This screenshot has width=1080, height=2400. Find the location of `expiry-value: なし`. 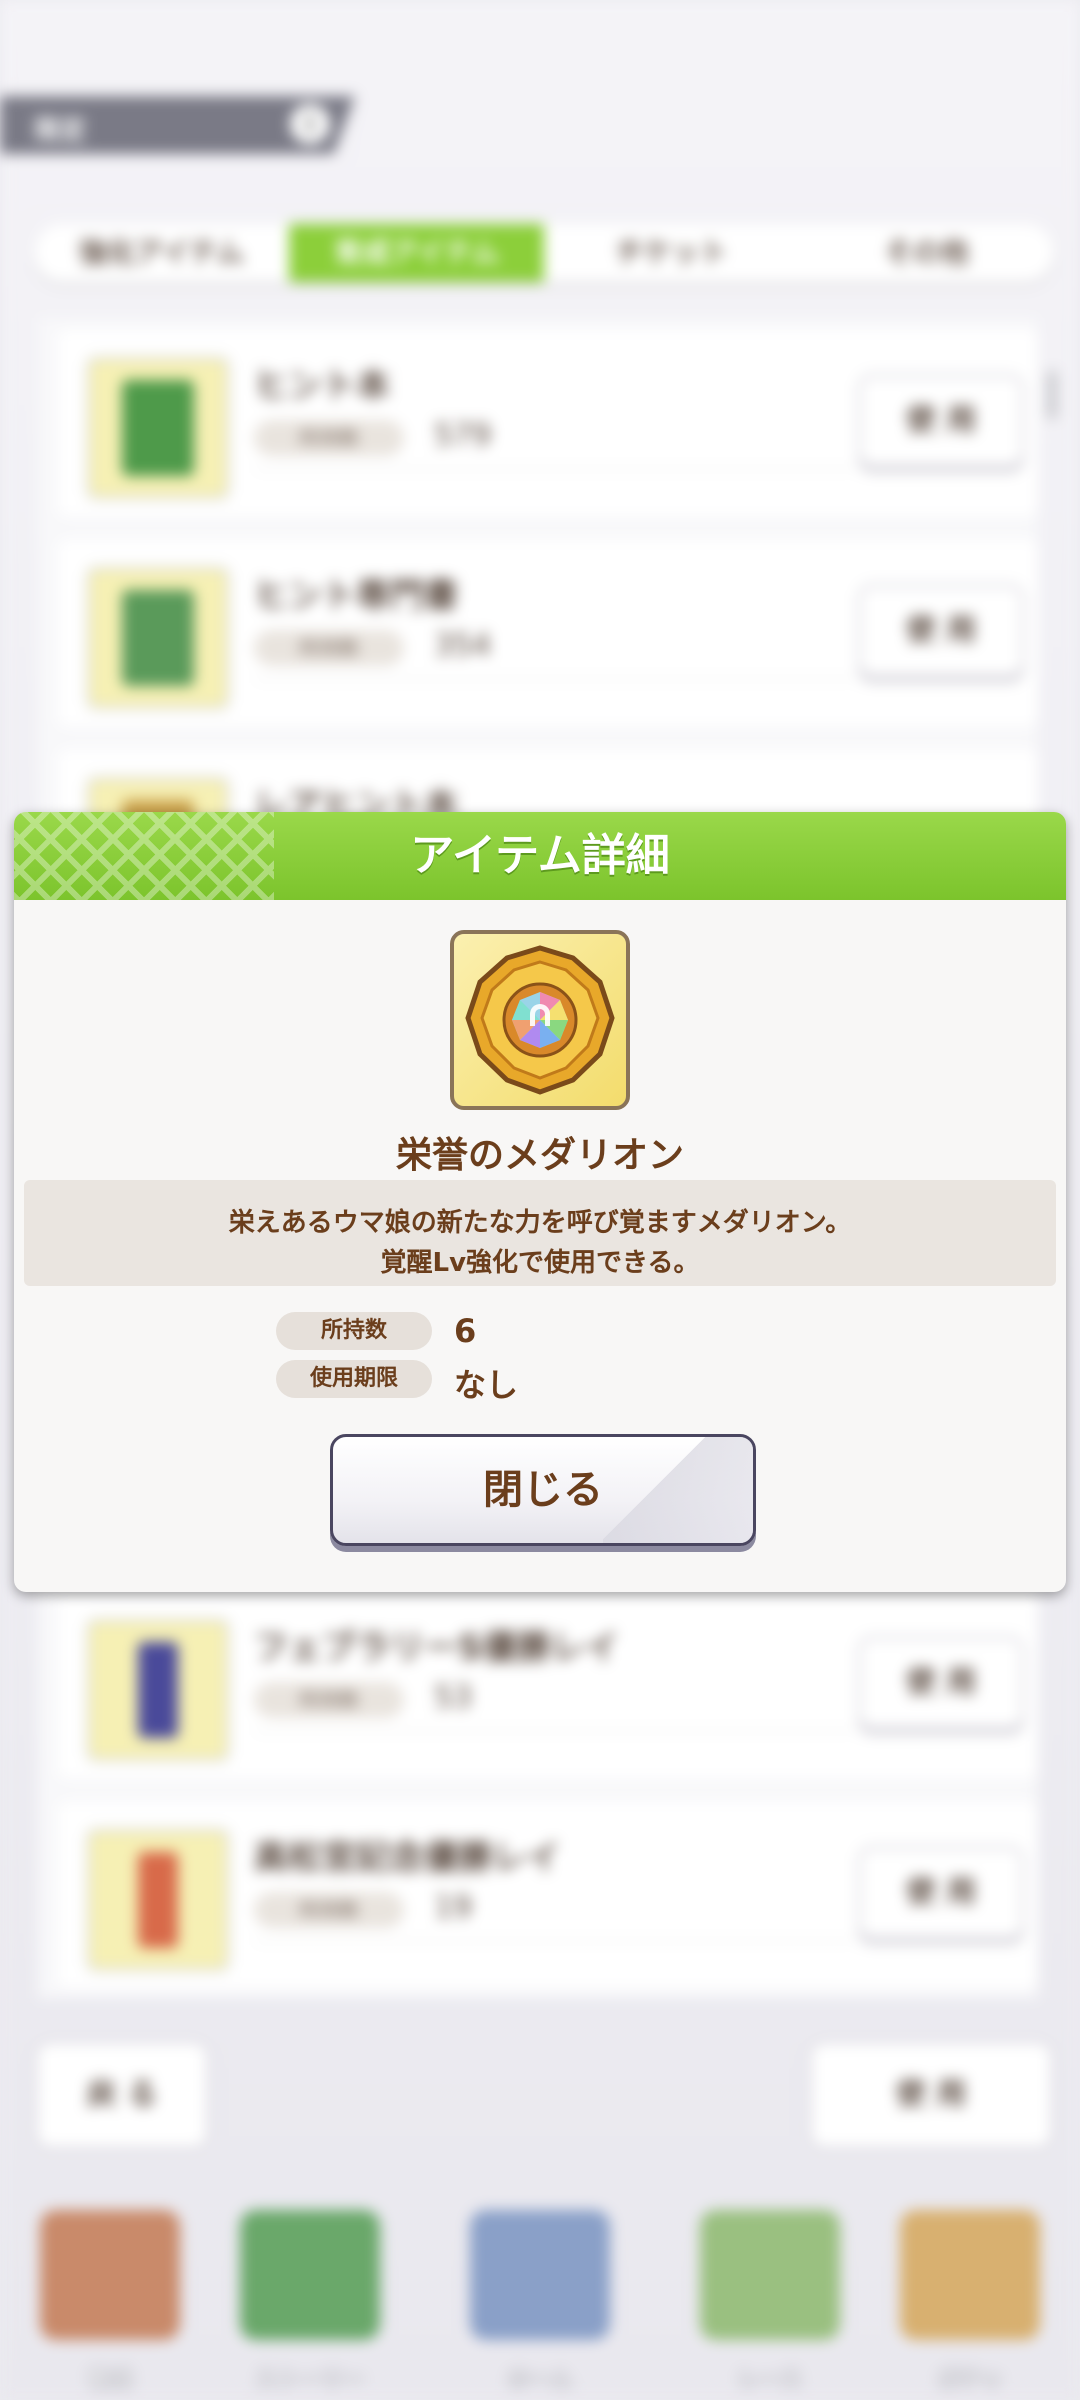

expiry-value: なし is located at coordinates (486, 1385).